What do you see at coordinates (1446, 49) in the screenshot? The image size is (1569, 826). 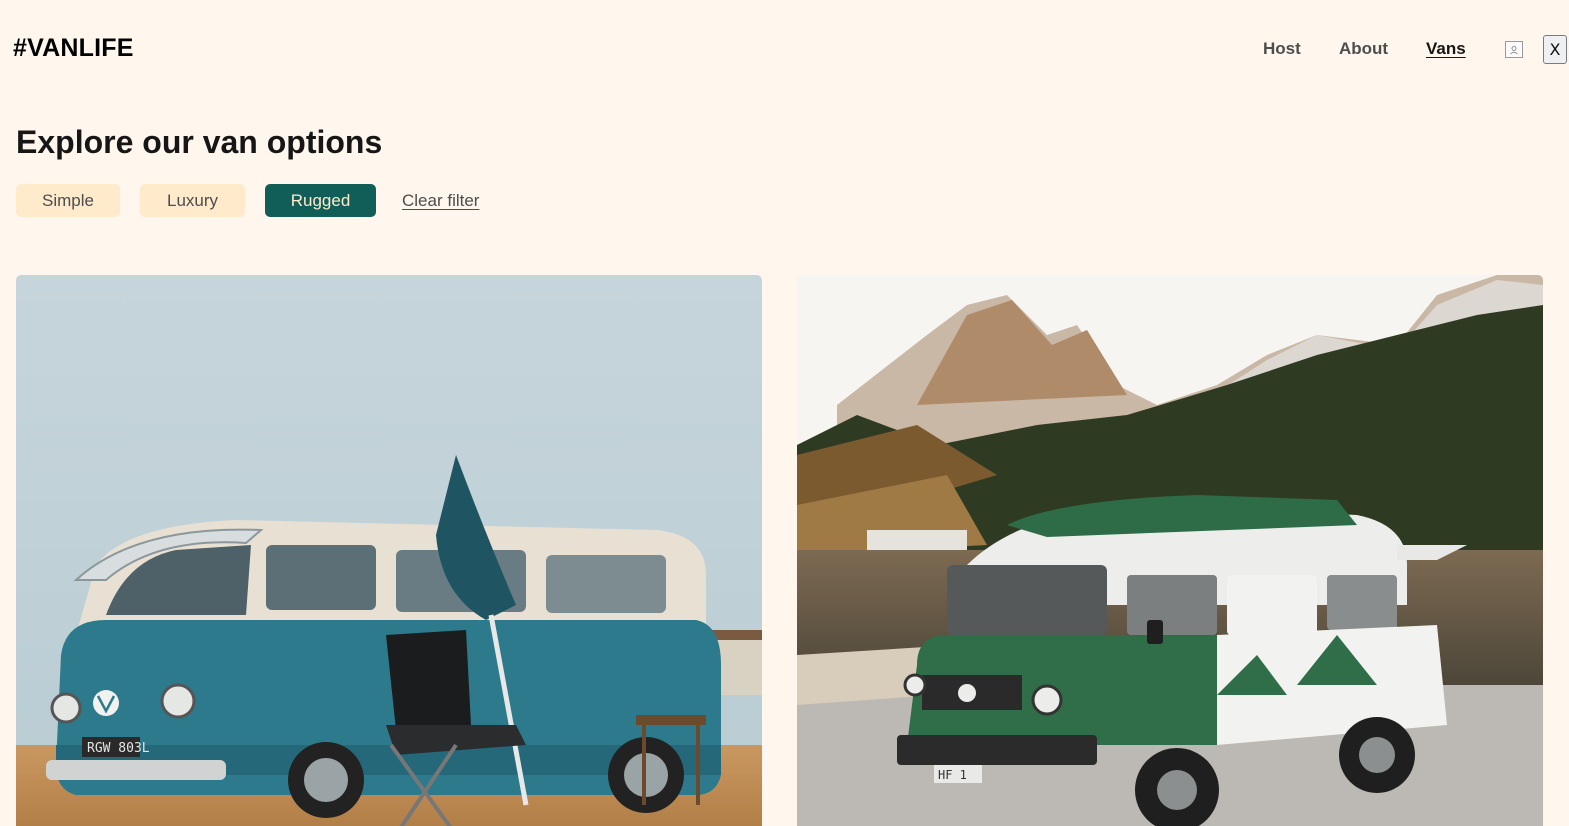 I see `nav-link-vans: Vans` at bounding box center [1446, 49].